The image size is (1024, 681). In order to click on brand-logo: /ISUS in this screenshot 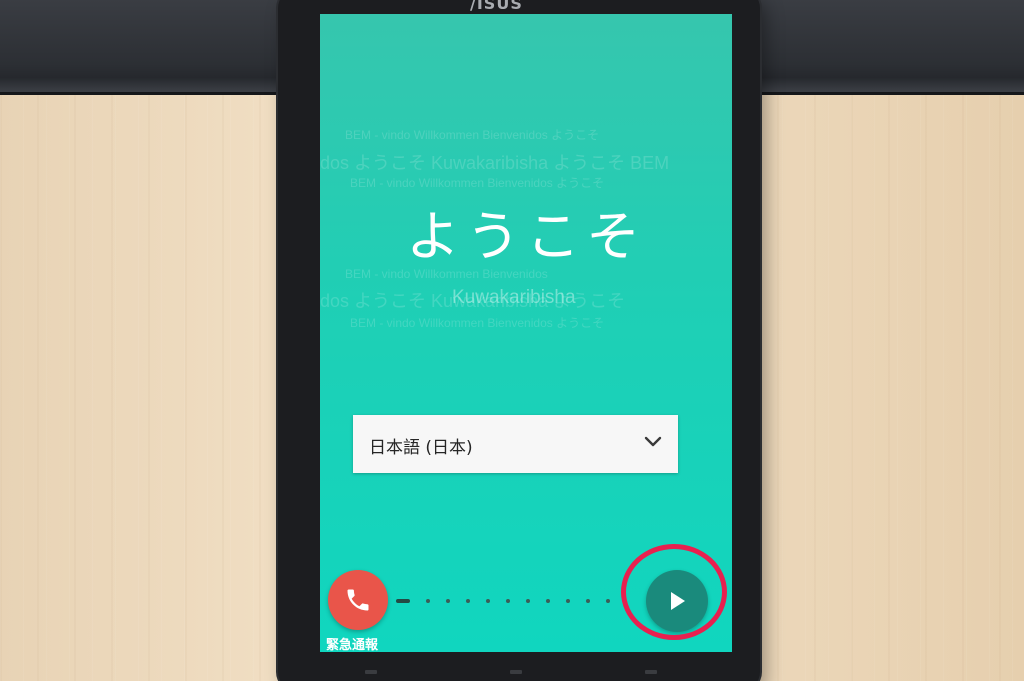, I will do `click(496, 6)`.